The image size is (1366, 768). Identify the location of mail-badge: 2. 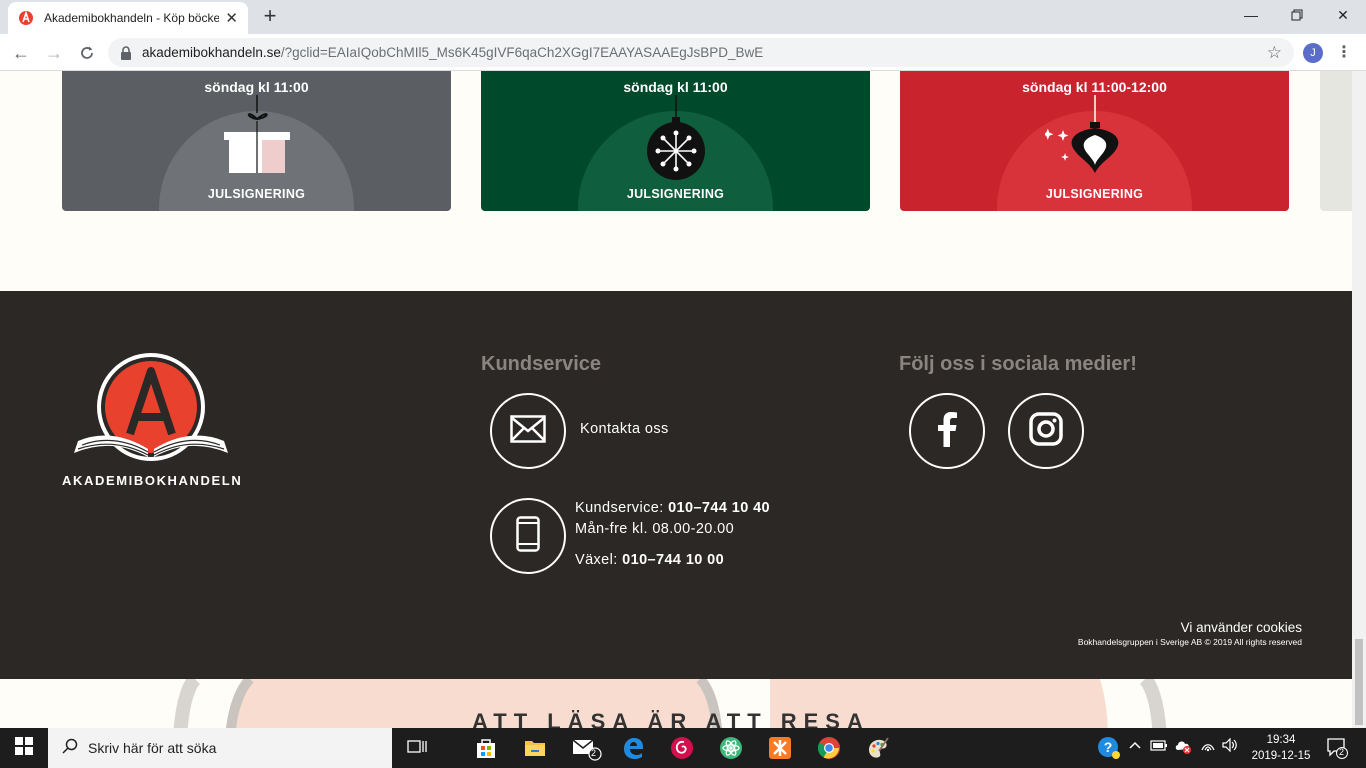
(594, 753).